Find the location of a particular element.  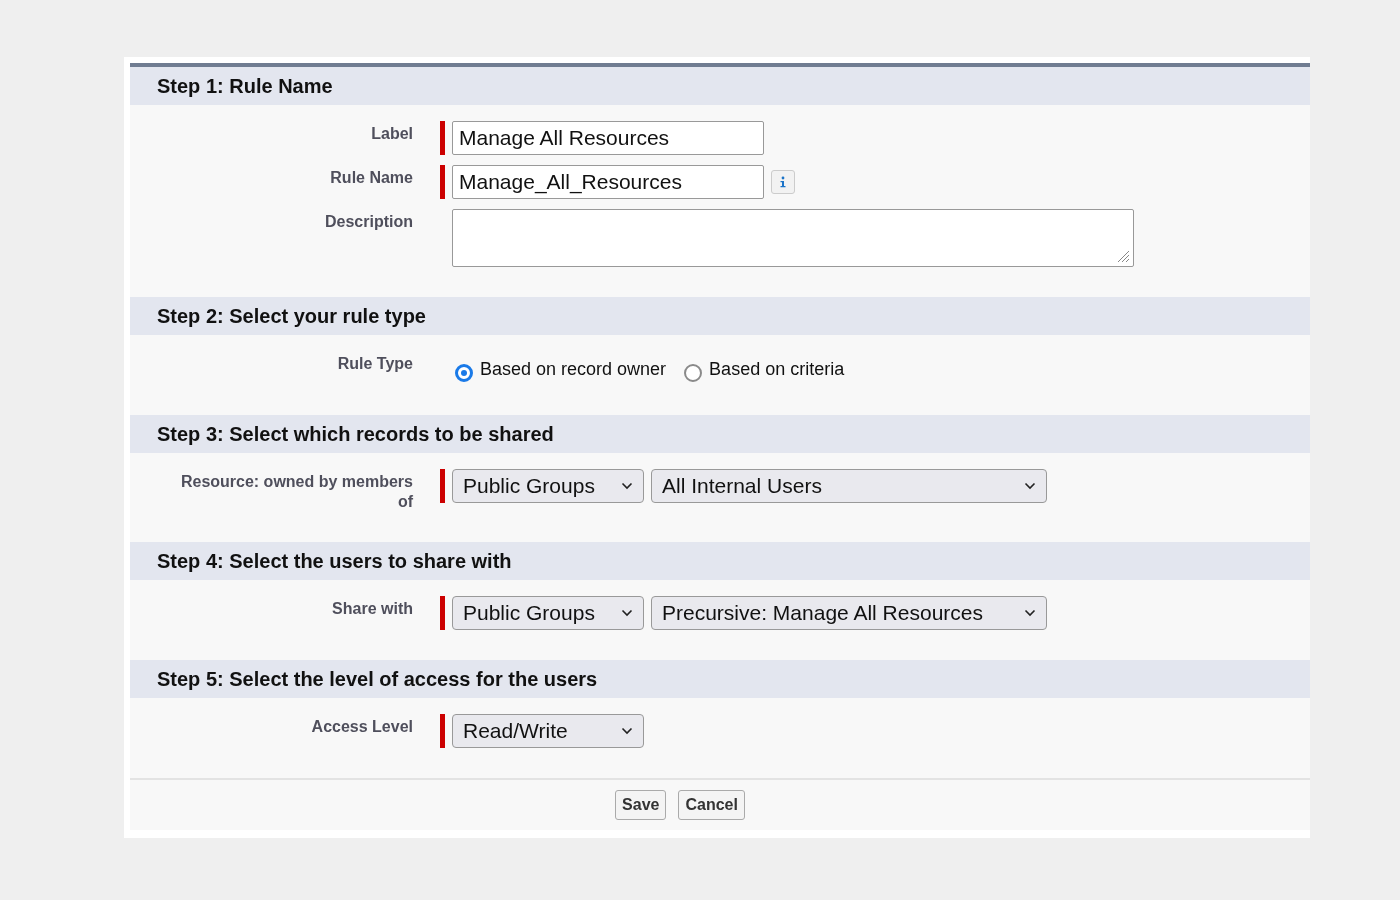

dropdown: Read/Write is located at coordinates (548, 731).